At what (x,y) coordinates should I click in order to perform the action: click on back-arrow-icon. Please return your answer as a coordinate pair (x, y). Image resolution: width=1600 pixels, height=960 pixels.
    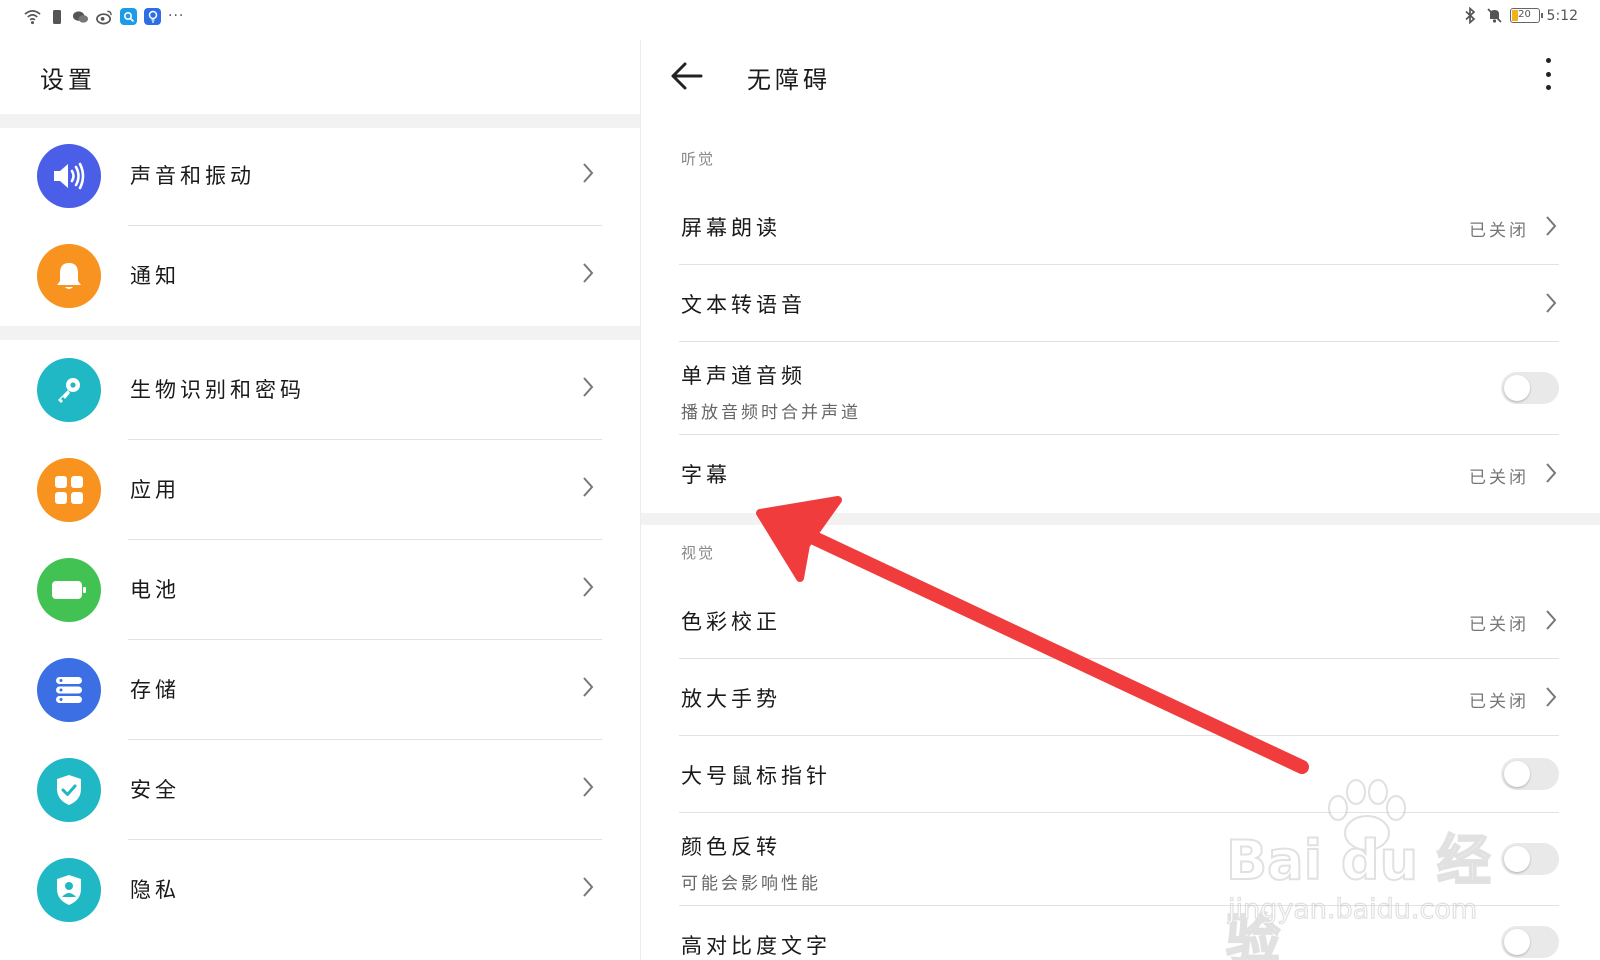
    Looking at the image, I should click on (687, 76).